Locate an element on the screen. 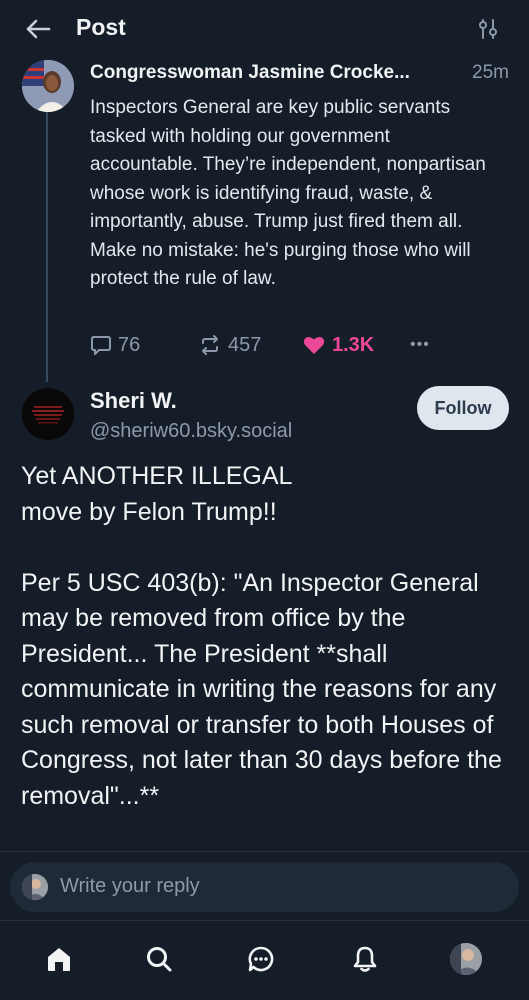 Image resolution: width=529 pixels, height=1000 pixels. nav-home is located at coordinates (59, 959).